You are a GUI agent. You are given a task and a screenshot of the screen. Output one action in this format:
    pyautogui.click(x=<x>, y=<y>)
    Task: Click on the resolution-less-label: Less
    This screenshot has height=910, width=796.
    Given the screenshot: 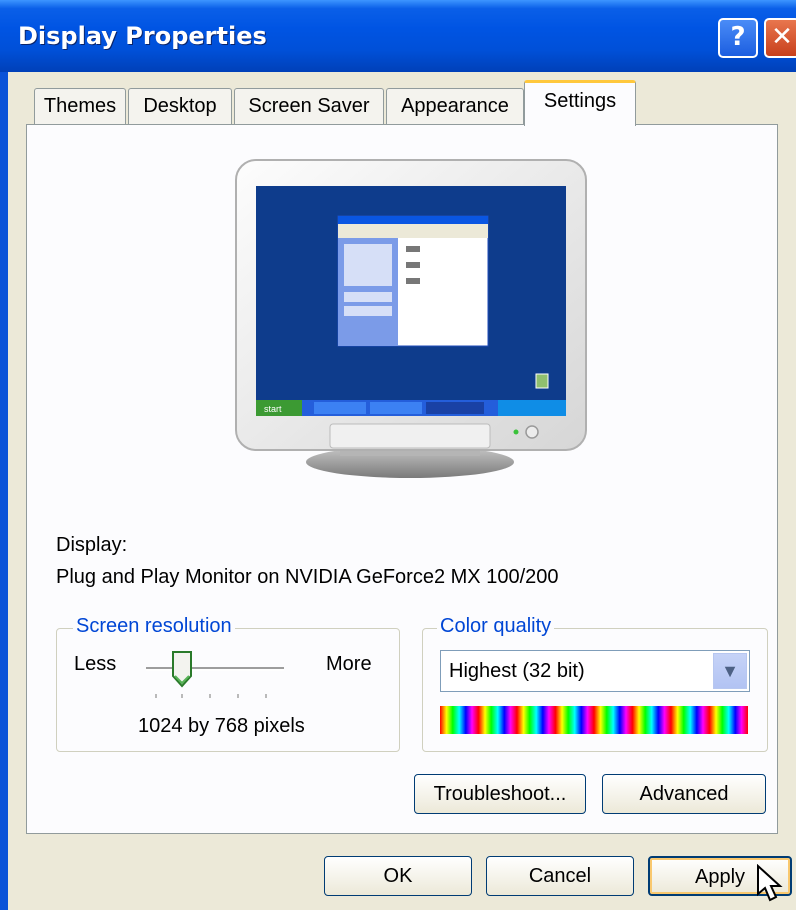 What is the action you would take?
    pyautogui.click(x=95, y=664)
    